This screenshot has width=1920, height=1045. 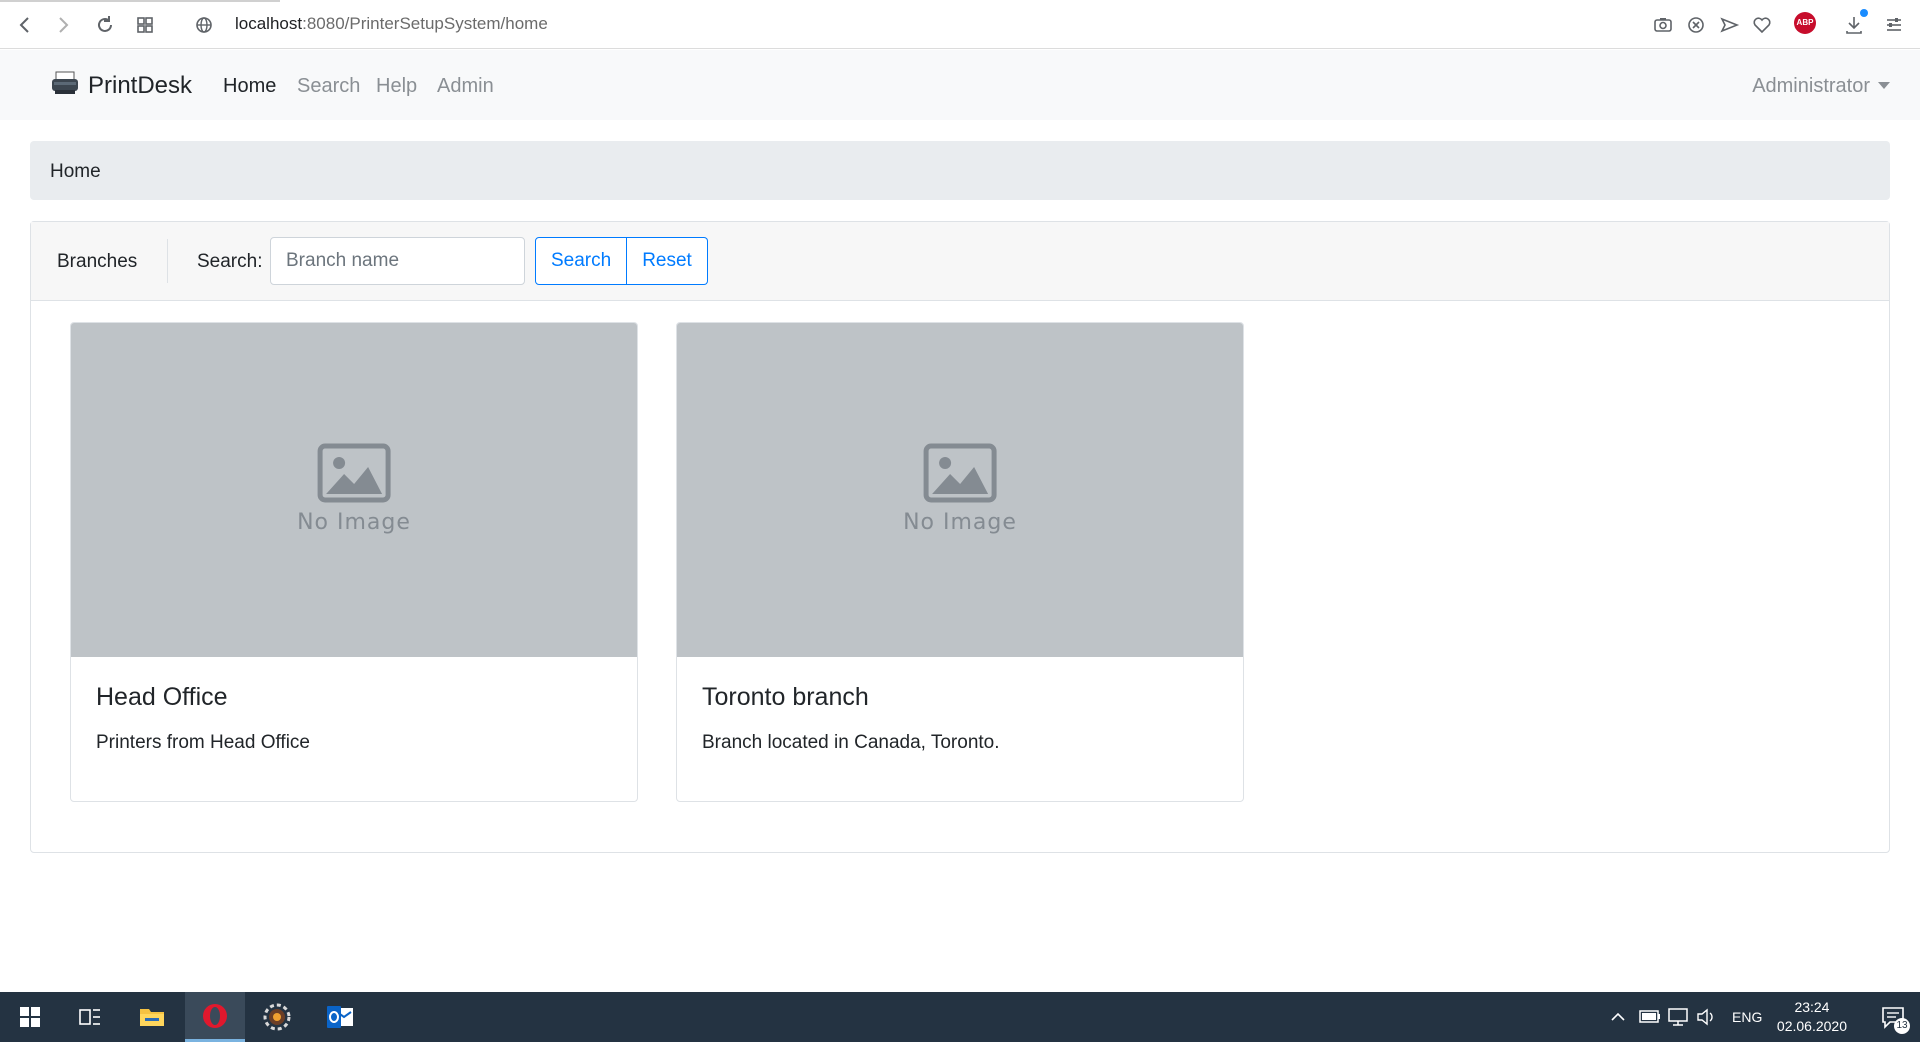 What do you see at coordinates (667, 261) in the screenshot?
I see `reset-button: Reset` at bounding box center [667, 261].